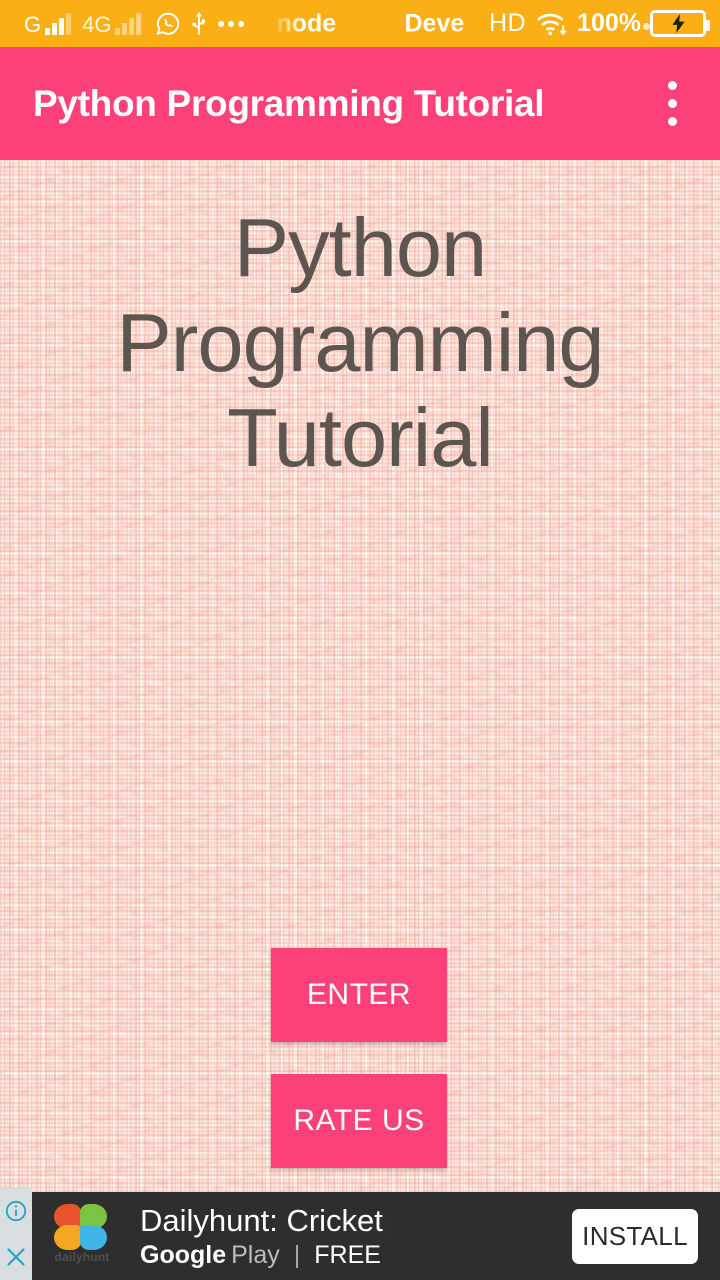 Image resolution: width=720 pixels, height=1280 pixels. I want to click on network-type-label: 4G, so click(97, 24).